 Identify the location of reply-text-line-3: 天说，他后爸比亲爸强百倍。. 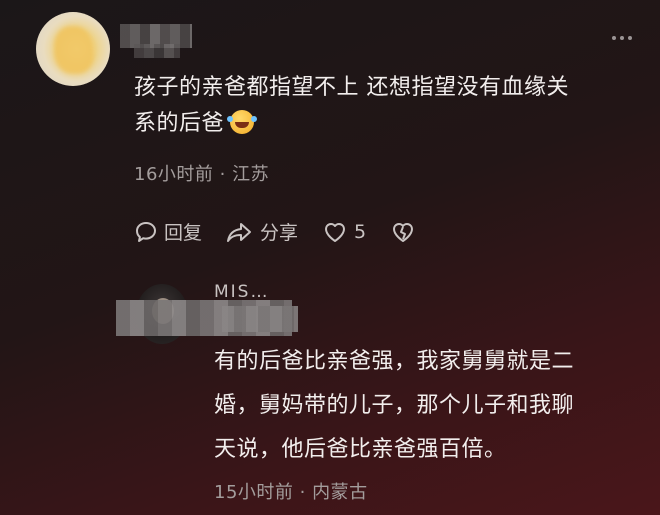
(360, 449).